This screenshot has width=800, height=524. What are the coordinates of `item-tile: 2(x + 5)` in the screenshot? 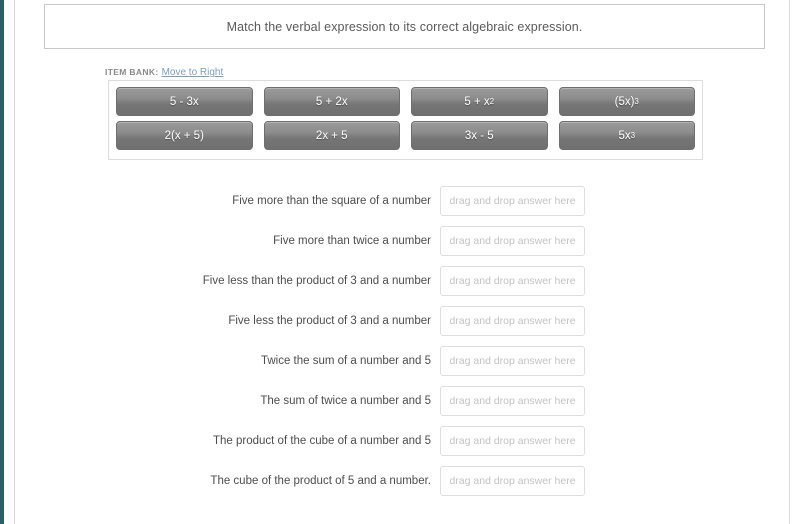 It's located at (184, 135).